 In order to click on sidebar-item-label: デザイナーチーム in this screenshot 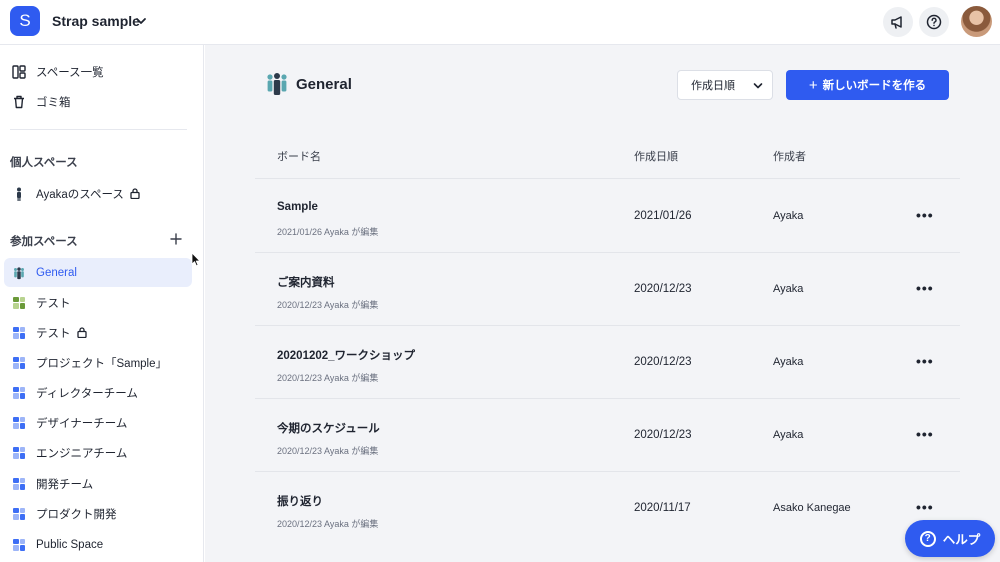, I will do `click(82, 423)`.